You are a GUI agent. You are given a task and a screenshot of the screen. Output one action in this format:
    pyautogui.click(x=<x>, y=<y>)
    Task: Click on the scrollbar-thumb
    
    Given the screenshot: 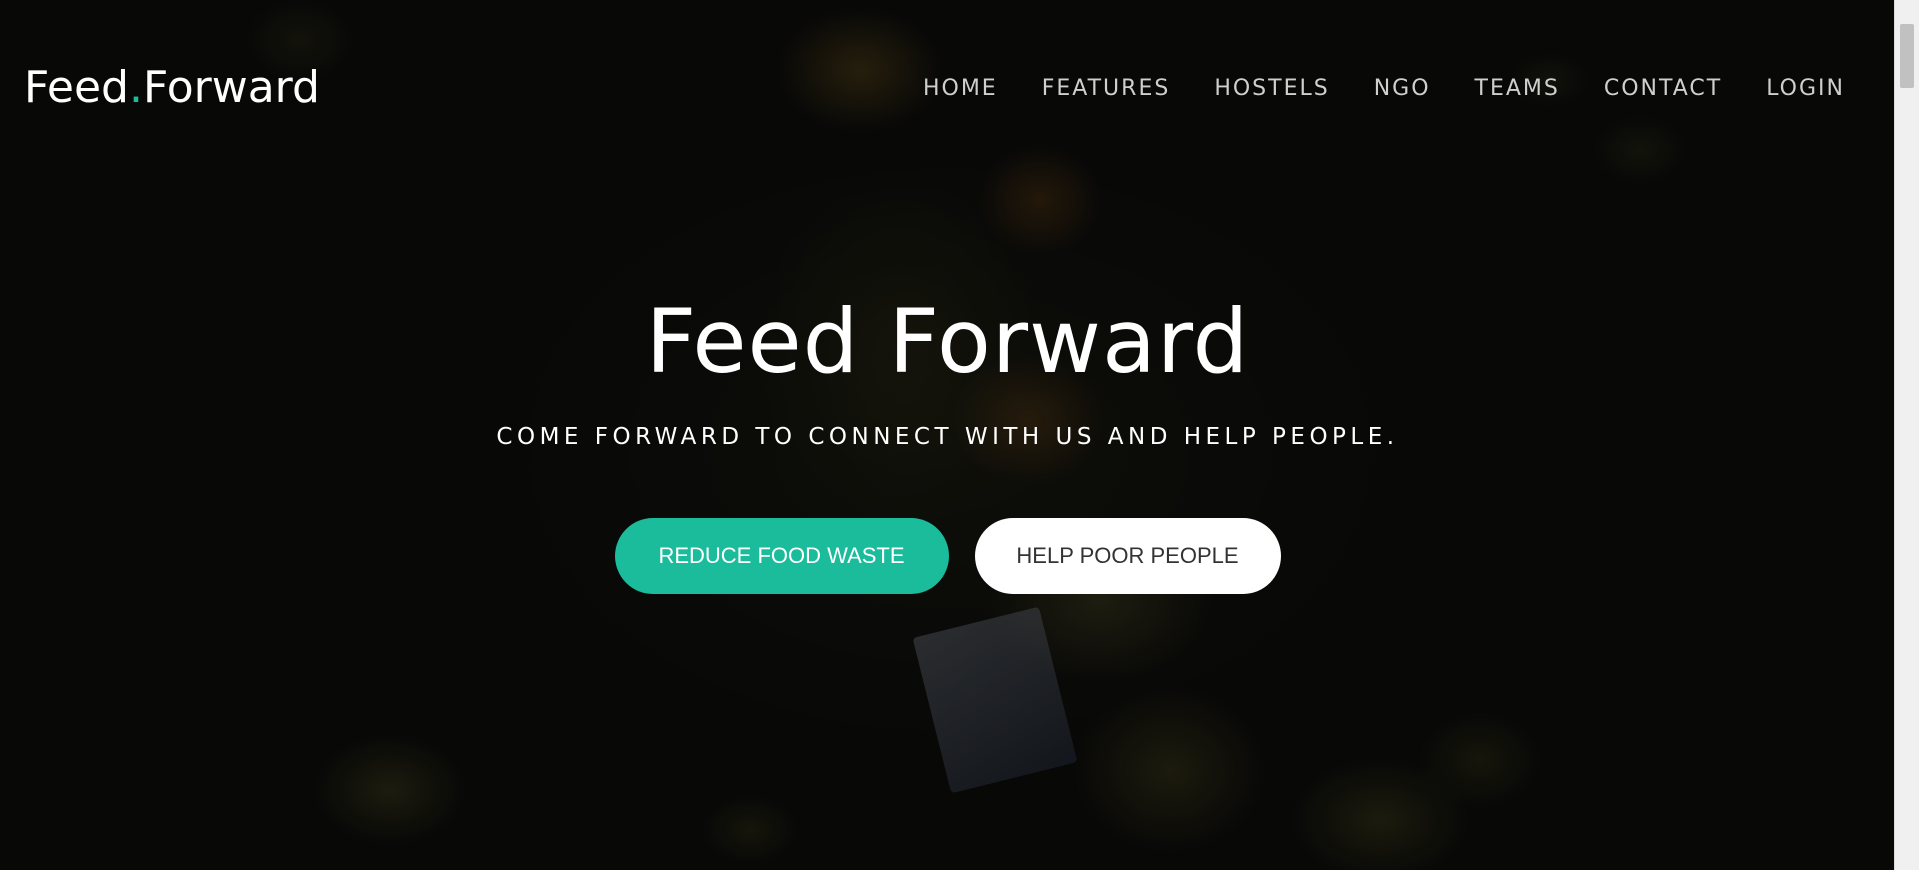 What is the action you would take?
    pyautogui.click(x=1907, y=56)
    